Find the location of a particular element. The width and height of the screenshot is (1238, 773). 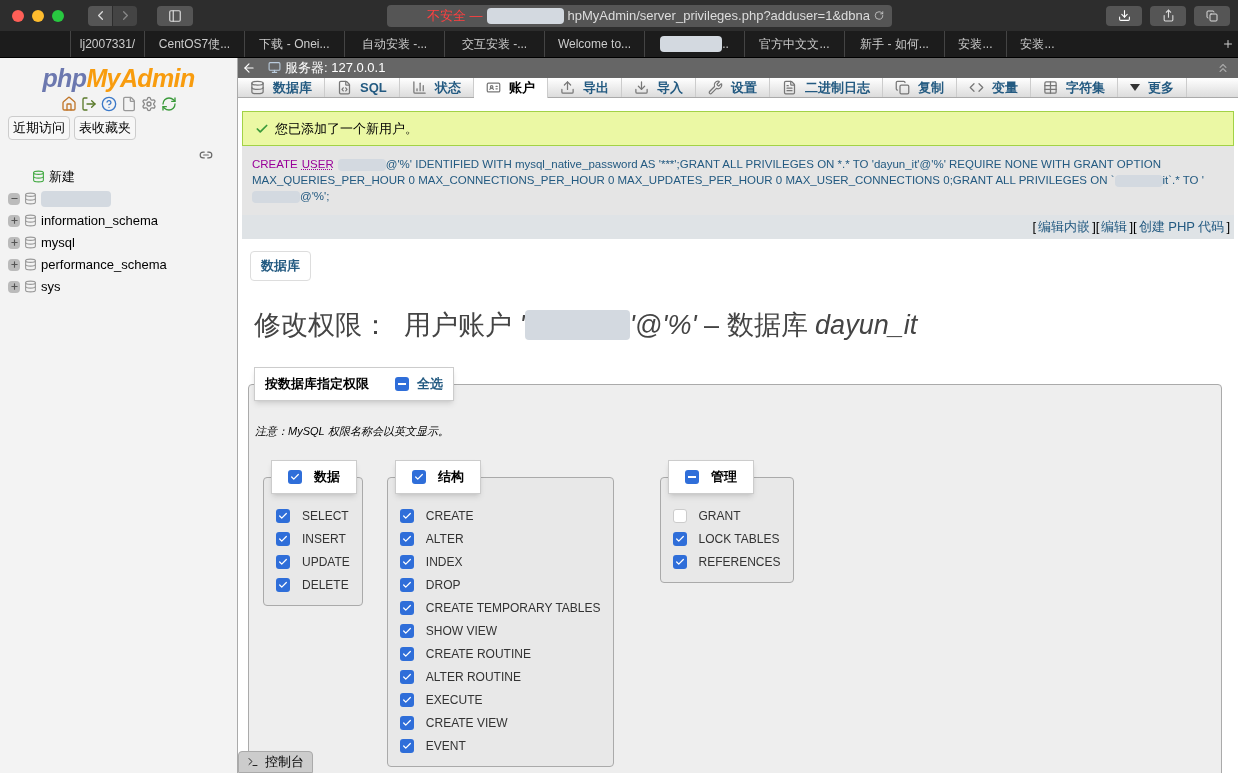

zoom-icon is located at coordinates (58, 15).